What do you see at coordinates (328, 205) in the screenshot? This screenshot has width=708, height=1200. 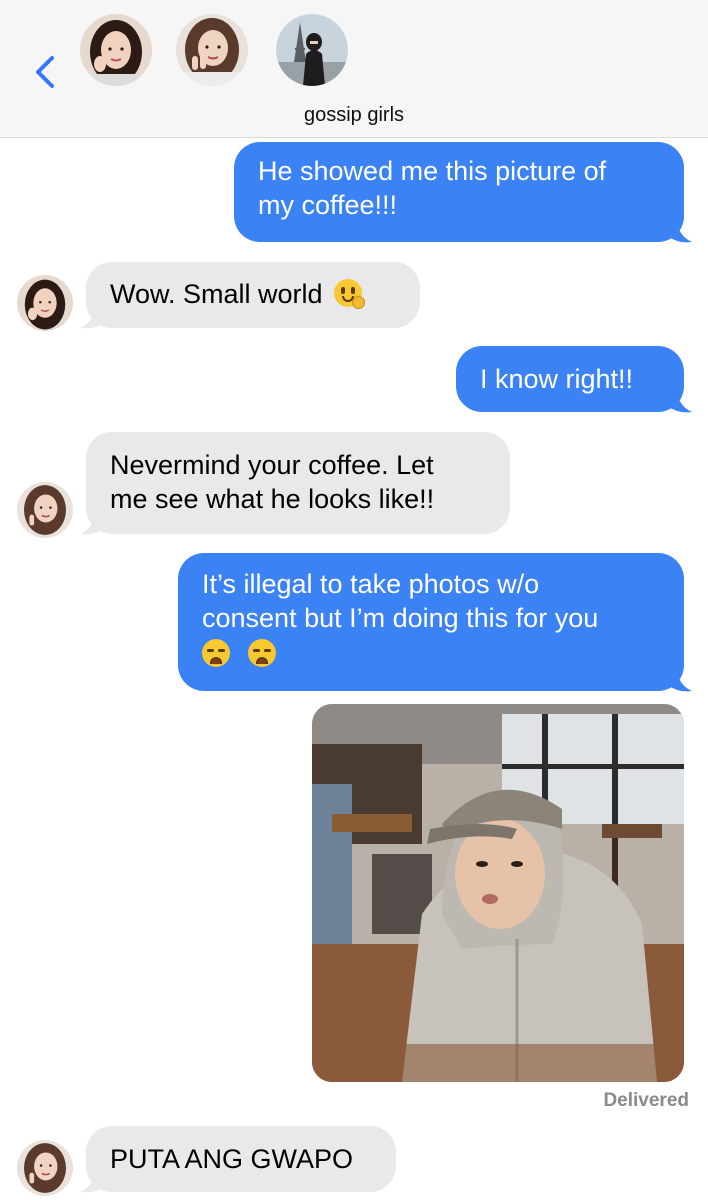 I see `message-line: my coffee!!!` at bounding box center [328, 205].